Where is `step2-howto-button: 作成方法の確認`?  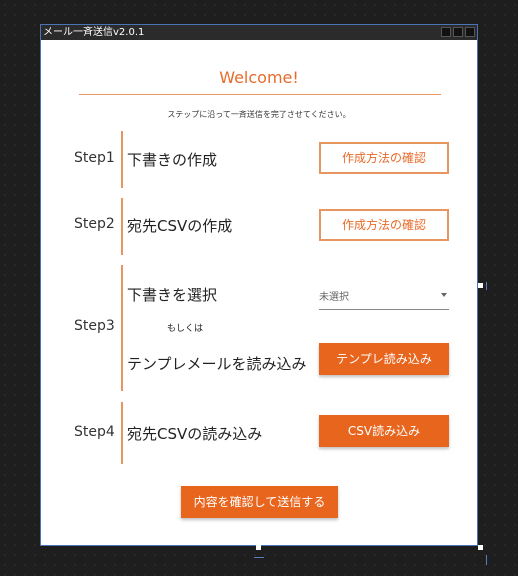
step2-howto-button: 作成方法の確認 is located at coordinates (384, 225).